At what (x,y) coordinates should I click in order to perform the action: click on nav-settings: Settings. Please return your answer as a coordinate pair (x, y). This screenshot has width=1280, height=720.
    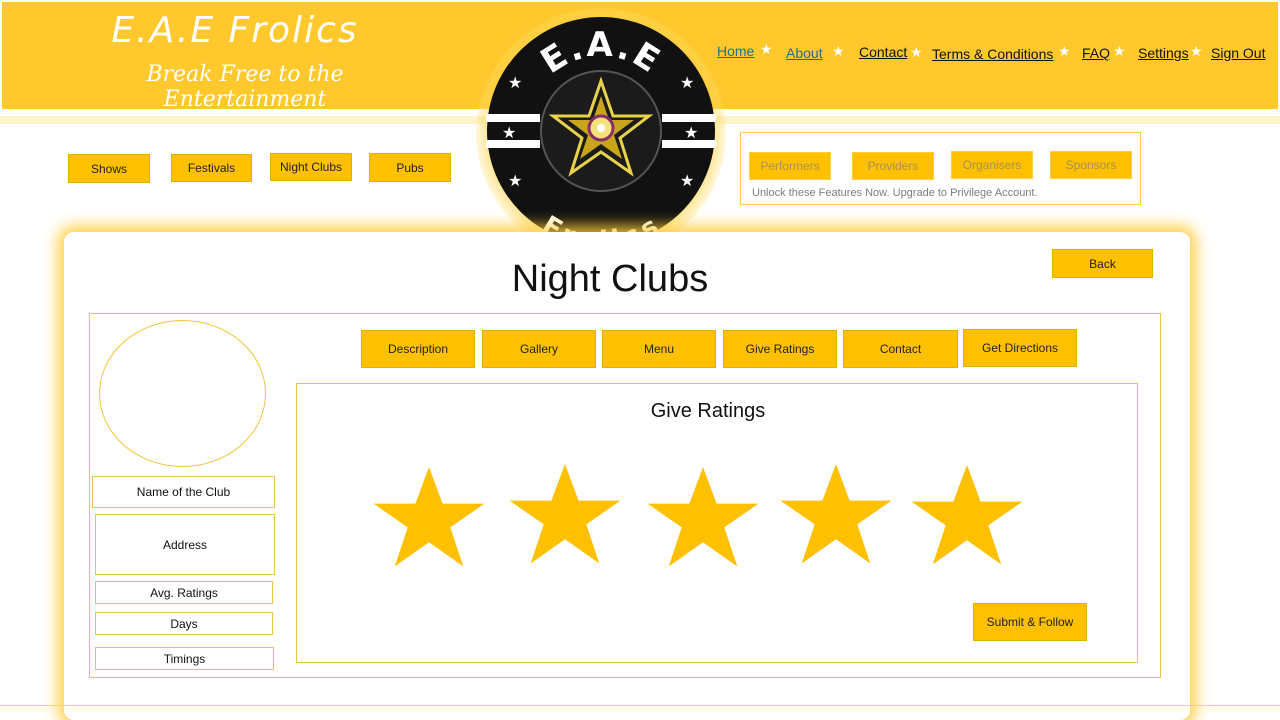
    Looking at the image, I should click on (1163, 53).